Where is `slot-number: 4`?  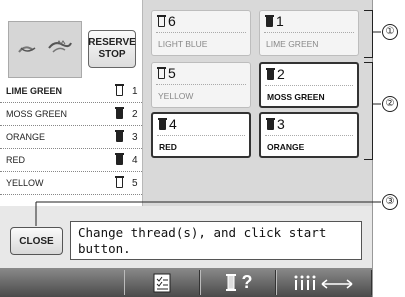
slot-number: 4 is located at coordinates (173, 124).